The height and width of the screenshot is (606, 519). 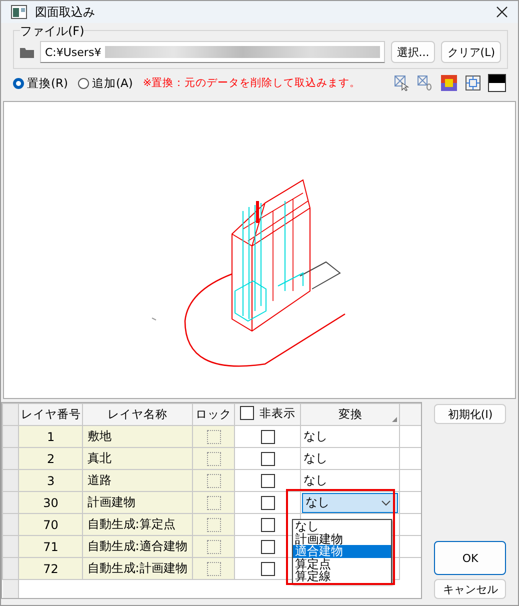 What do you see at coordinates (471, 52) in the screenshot?
I see `dialog-button: クリア(L)` at bounding box center [471, 52].